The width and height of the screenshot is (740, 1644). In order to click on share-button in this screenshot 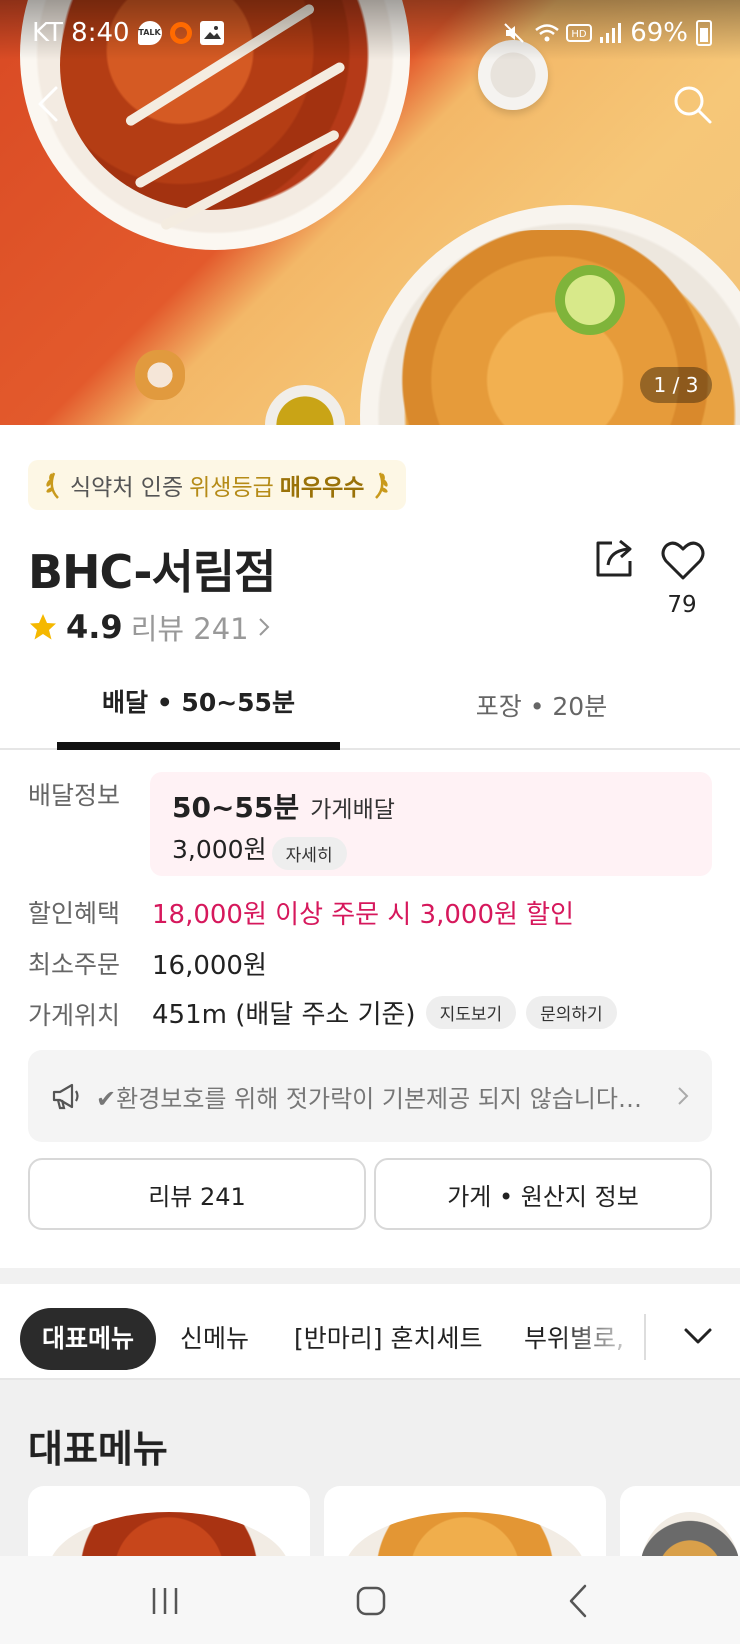, I will do `click(614, 559)`.